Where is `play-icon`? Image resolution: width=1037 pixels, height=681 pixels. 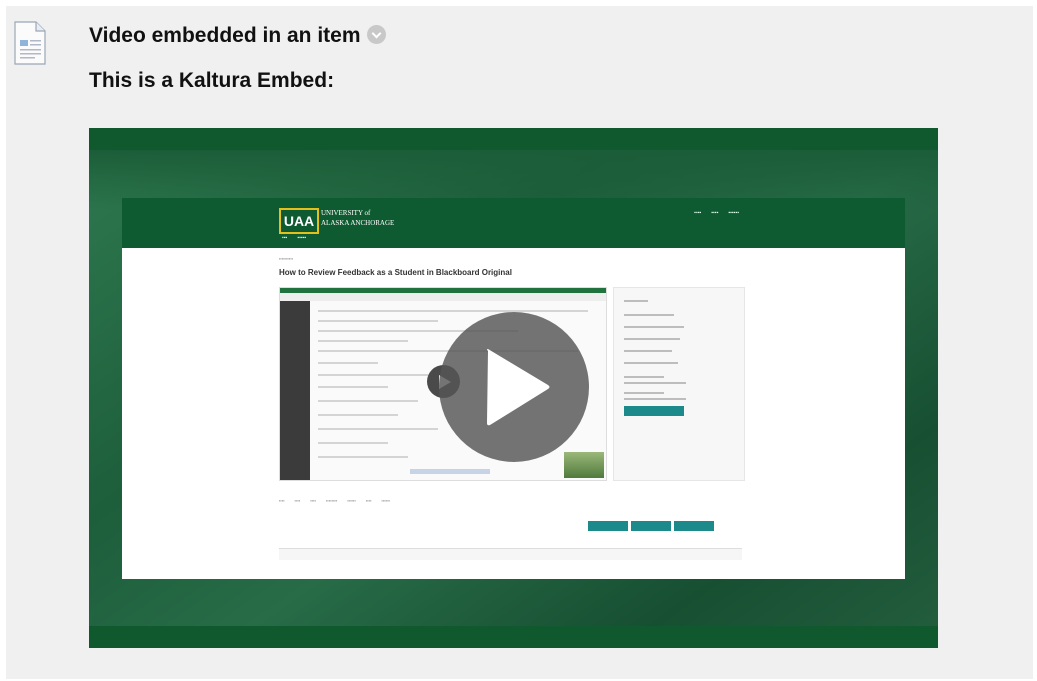 play-icon is located at coordinates (514, 387).